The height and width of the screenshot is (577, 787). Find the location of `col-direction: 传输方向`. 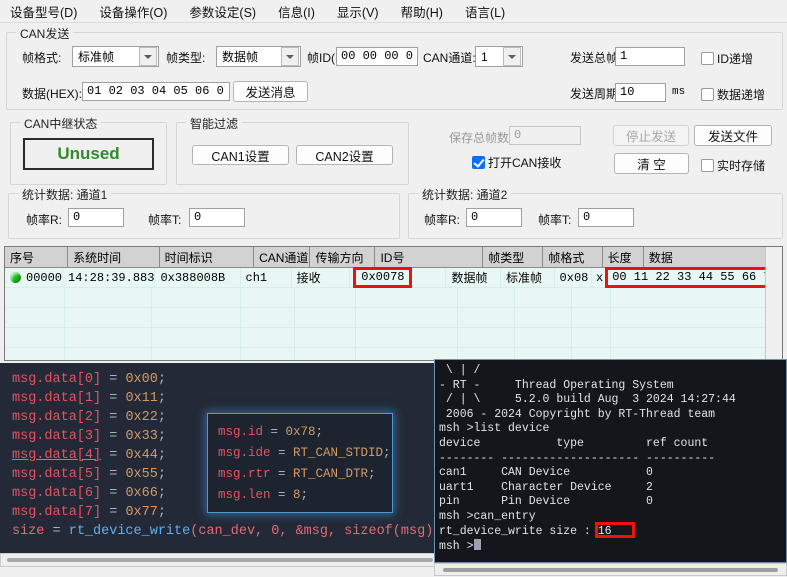

col-direction: 传输方向 is located at coordinates (343, 257).